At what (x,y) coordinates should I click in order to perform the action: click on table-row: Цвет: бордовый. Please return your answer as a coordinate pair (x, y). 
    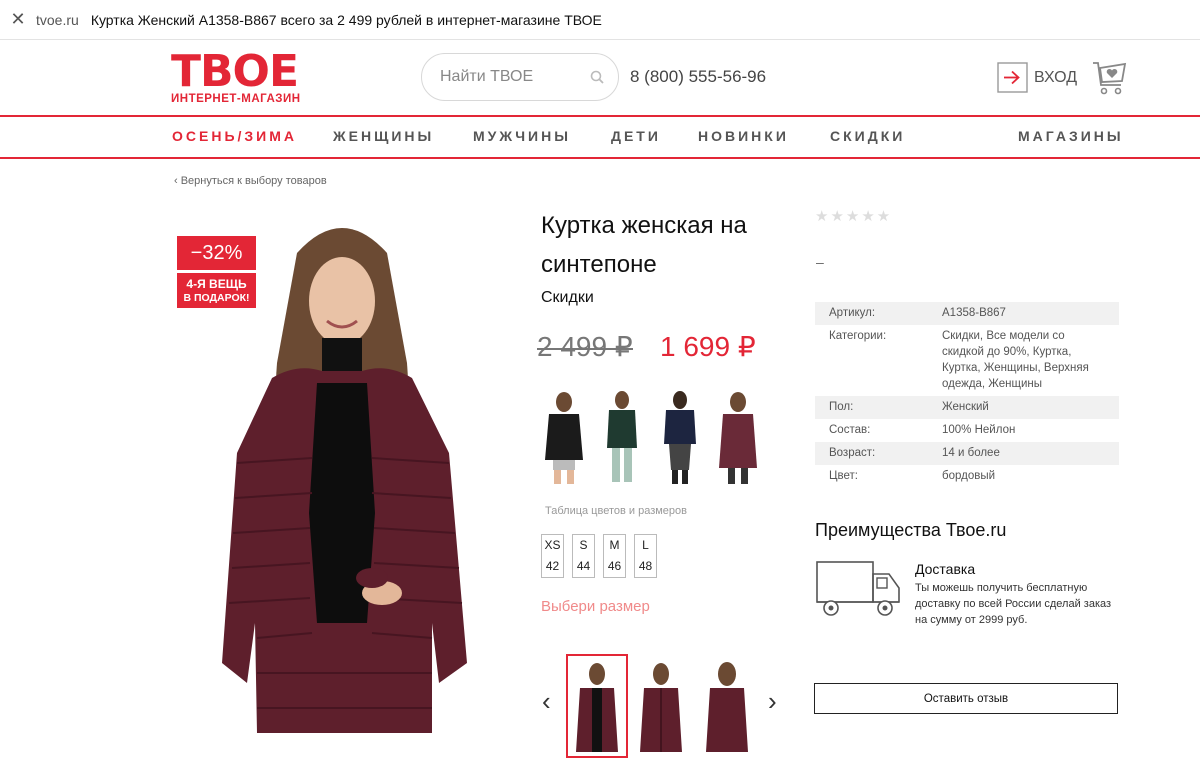
    Looking at the image, I should click on (967, 476).